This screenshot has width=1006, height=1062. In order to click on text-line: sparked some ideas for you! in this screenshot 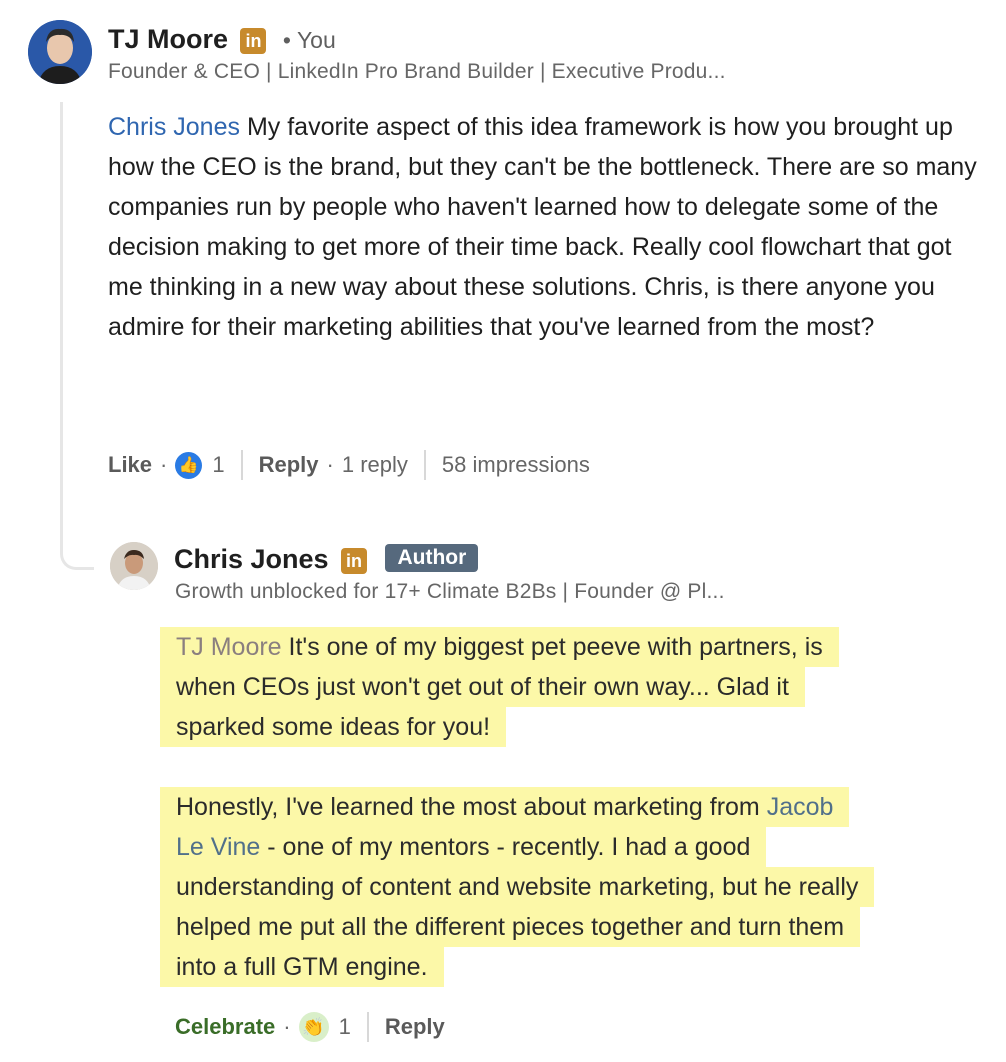, I will do `click(333, 727)`.